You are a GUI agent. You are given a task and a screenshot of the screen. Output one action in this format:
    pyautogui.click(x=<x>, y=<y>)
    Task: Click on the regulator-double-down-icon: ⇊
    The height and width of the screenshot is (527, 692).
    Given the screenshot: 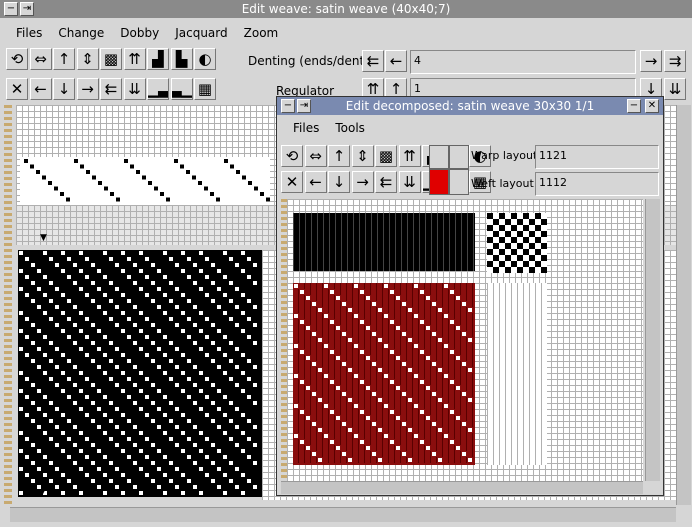 What is the action you would take?
    pyautogui.click(x=675, y=89)
    